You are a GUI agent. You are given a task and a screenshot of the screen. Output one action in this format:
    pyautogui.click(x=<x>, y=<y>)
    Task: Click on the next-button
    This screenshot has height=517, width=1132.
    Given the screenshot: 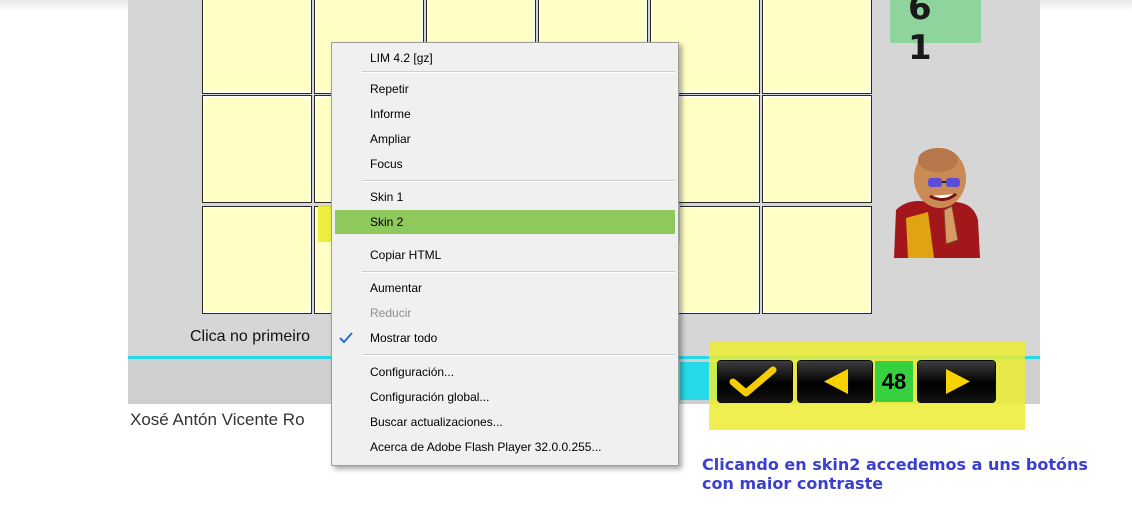 What is the action you would take?
    pyautogui.click(x=956, y=381)
    